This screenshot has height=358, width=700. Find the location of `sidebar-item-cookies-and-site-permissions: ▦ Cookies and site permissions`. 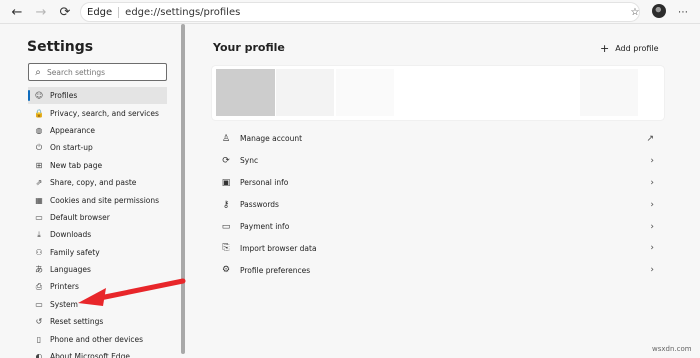

sidebar-item-cookies-and-site-permissions: ▦ Cookies and site permissions is located at coordinates (97, 199).